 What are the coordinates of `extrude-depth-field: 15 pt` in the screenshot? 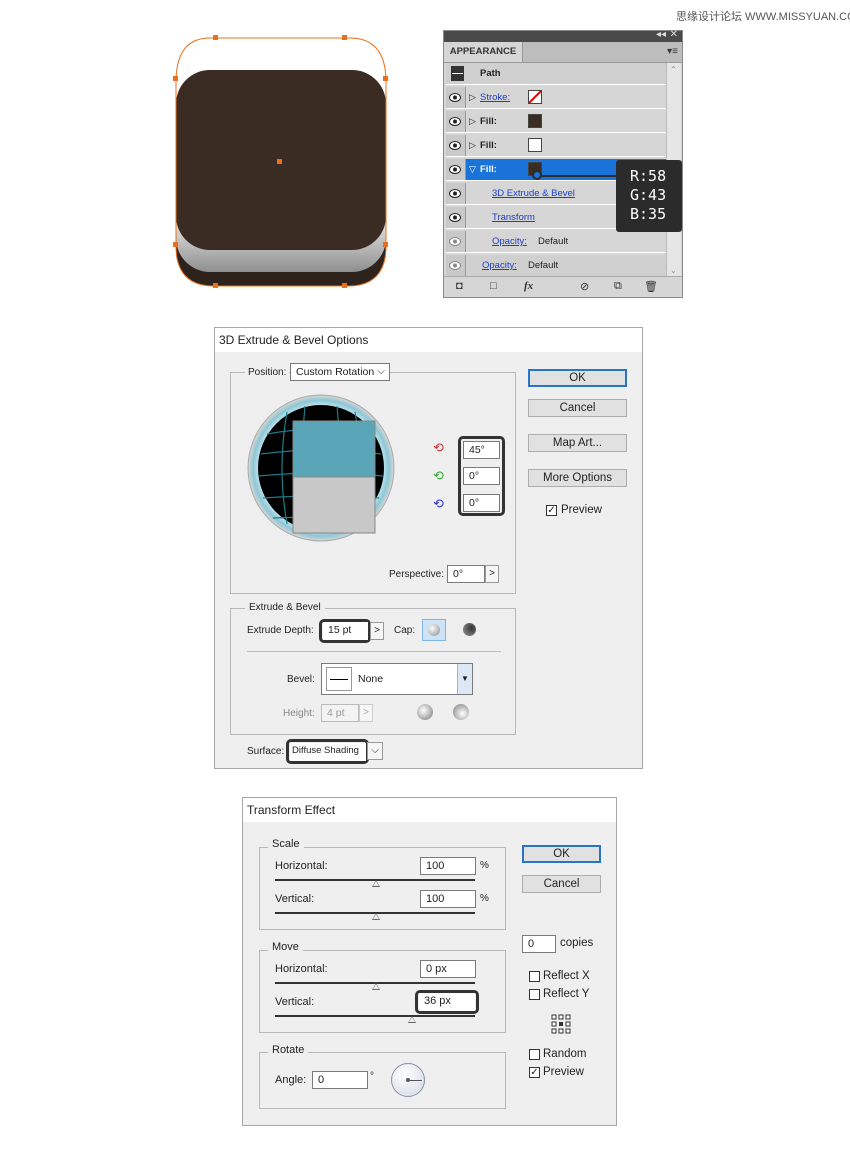 It's located at (345, 631).